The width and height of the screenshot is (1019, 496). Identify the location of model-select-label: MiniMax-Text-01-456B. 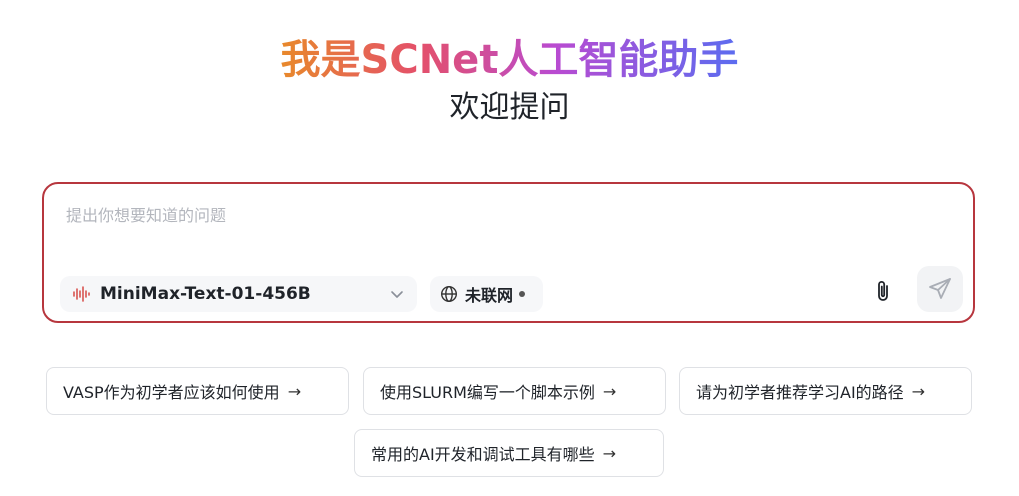
(205, 294).